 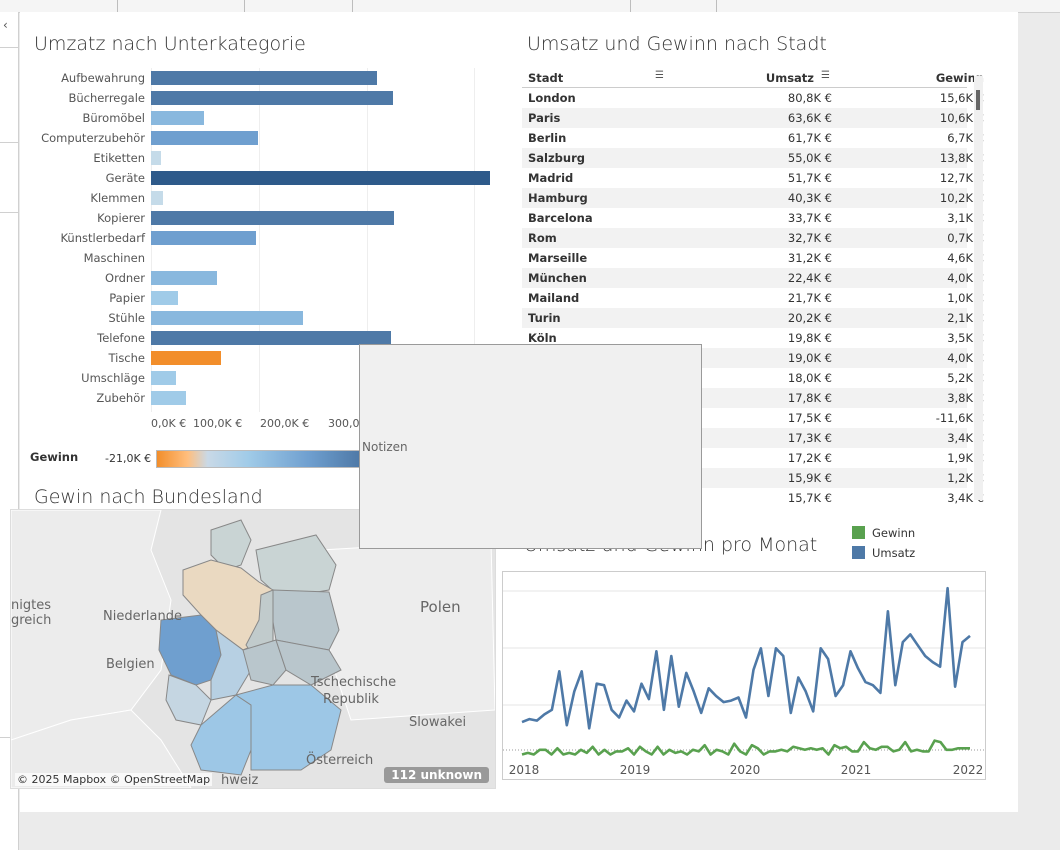 I want to click on bar-category-label: Telefone, so click(x=121, y=338).